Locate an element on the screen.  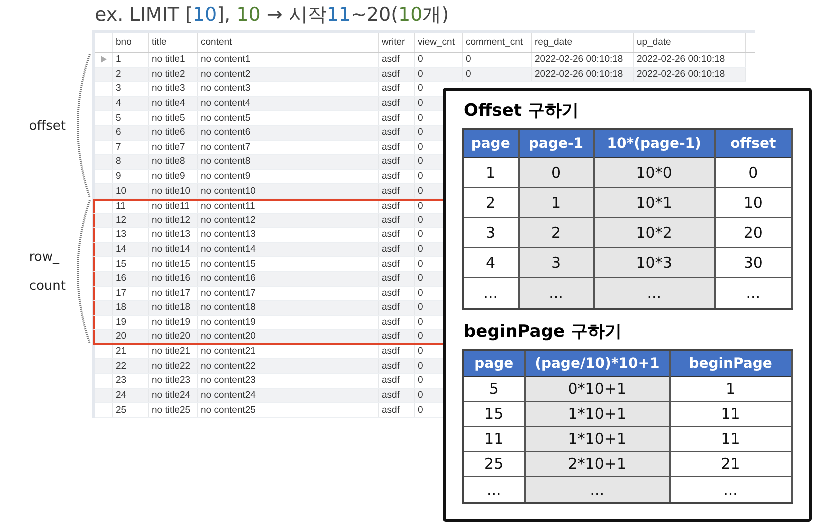
table-cell: no title18 is located at coordinates (173, 308).